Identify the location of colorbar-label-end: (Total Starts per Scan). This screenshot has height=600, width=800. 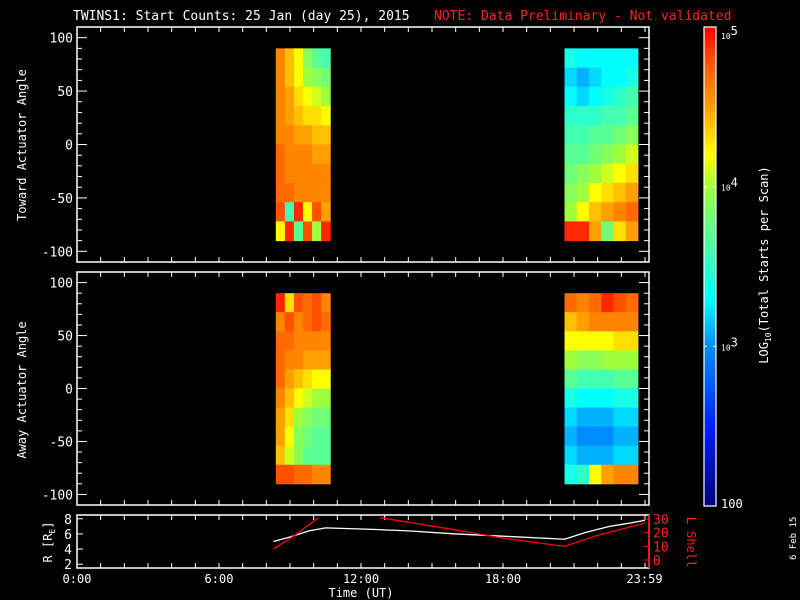
(764, 249).